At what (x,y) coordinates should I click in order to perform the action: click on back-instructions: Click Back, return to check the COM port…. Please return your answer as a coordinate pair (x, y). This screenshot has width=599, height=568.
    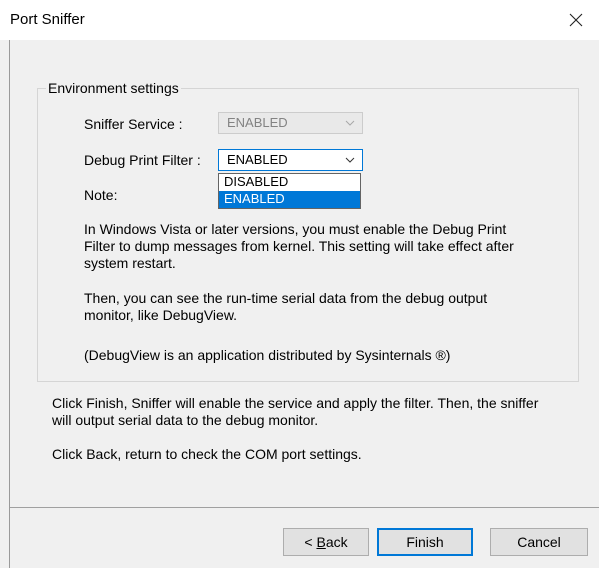
    Looking at the image, I should click on (207, 454).